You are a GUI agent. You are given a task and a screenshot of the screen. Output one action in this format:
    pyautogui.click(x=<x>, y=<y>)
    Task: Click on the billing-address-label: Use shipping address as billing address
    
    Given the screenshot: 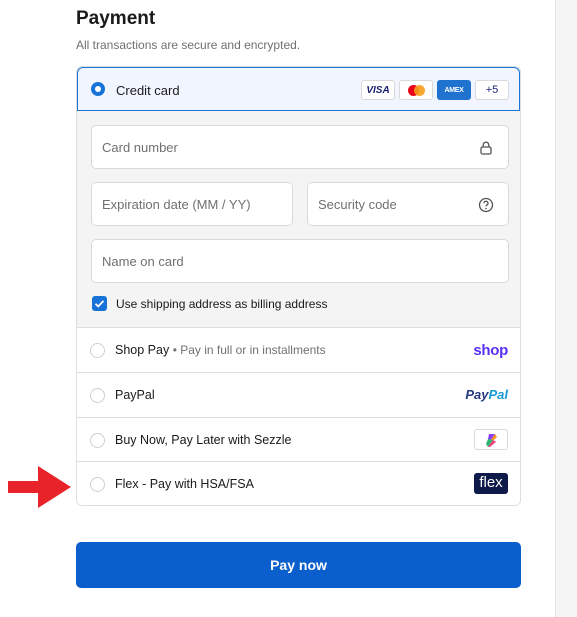 What is the action you would take?
    pyautogui.click(x=222, y=304)
    